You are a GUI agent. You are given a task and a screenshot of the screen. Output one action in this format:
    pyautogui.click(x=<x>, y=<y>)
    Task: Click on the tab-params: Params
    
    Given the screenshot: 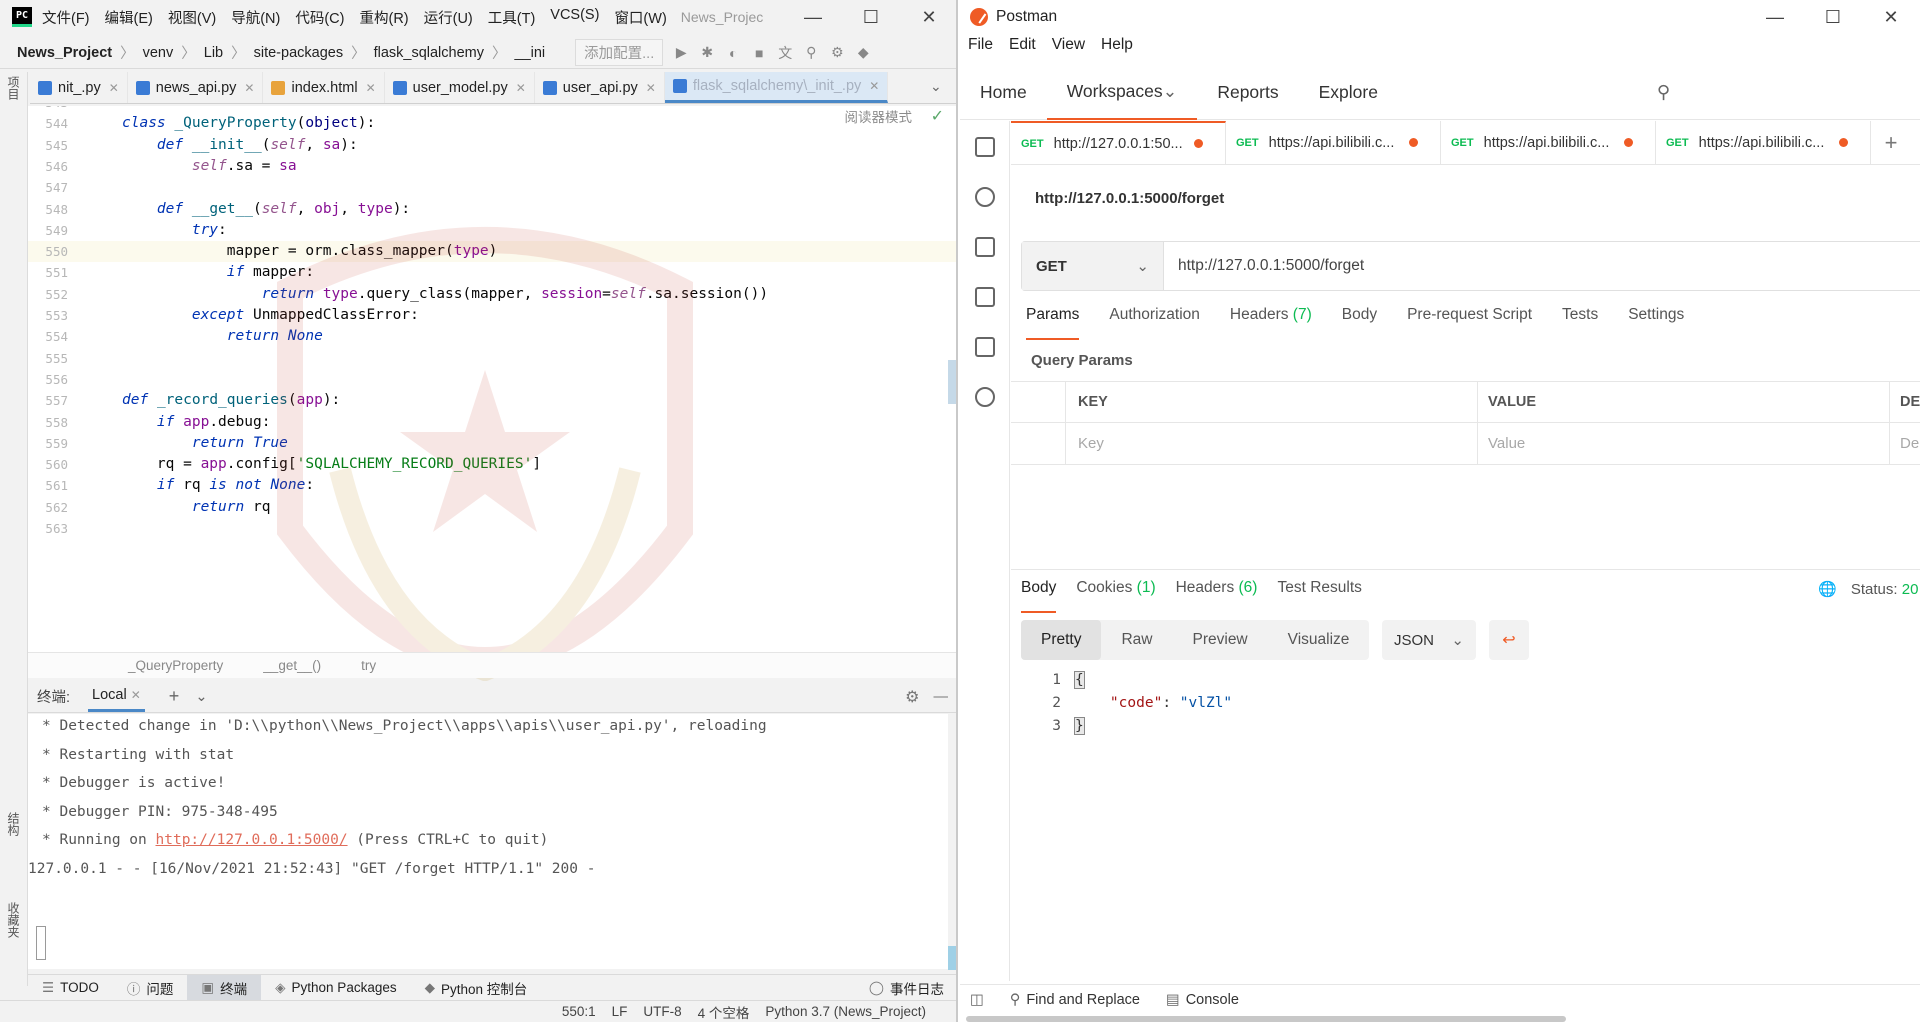 What is the action you would take?
    pyautogui.click(x=1053, y=323)
    